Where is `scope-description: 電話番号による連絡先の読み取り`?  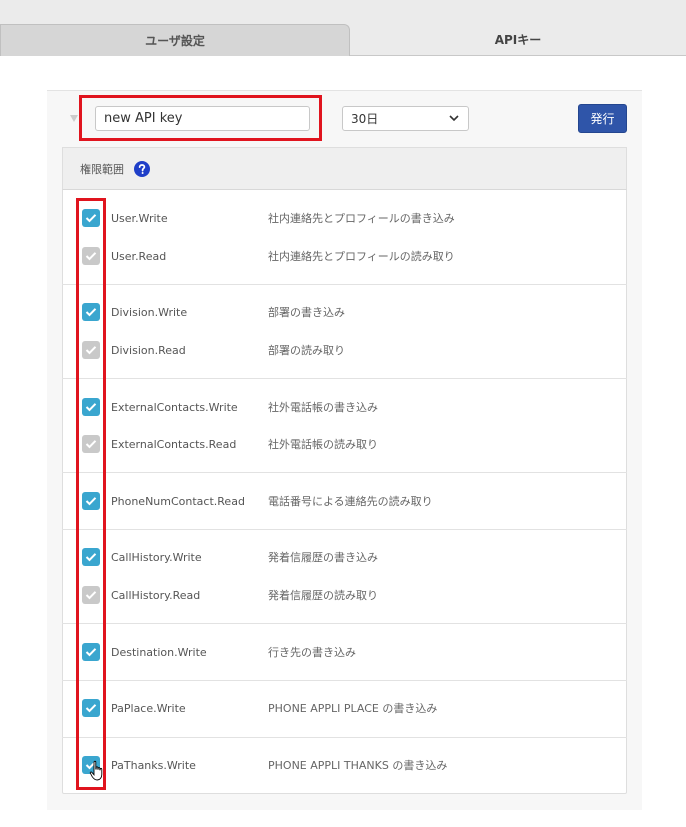 scope-description: 電話番号による連絡先の読み取り is located at coordinates (350, 501).